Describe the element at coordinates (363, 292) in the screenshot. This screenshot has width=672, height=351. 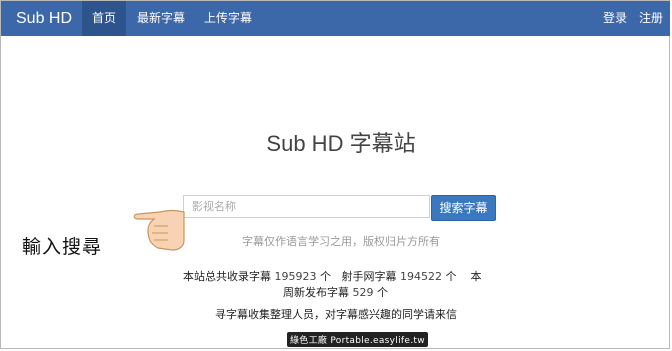
I see `stats-week-count: 529` at that location.